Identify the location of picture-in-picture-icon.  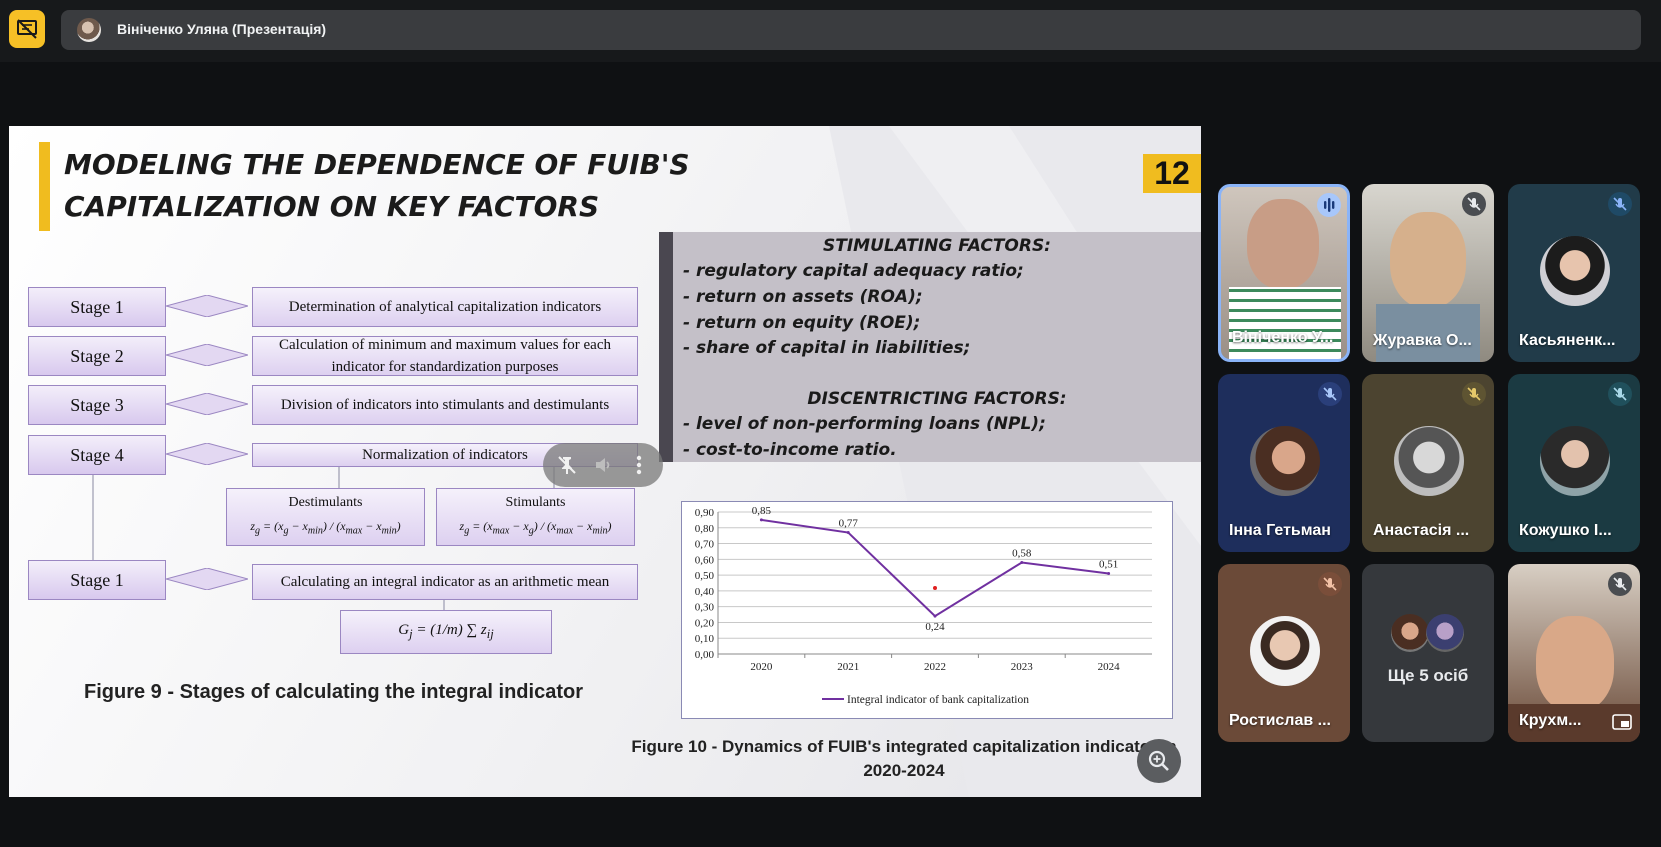
(1622, 722).